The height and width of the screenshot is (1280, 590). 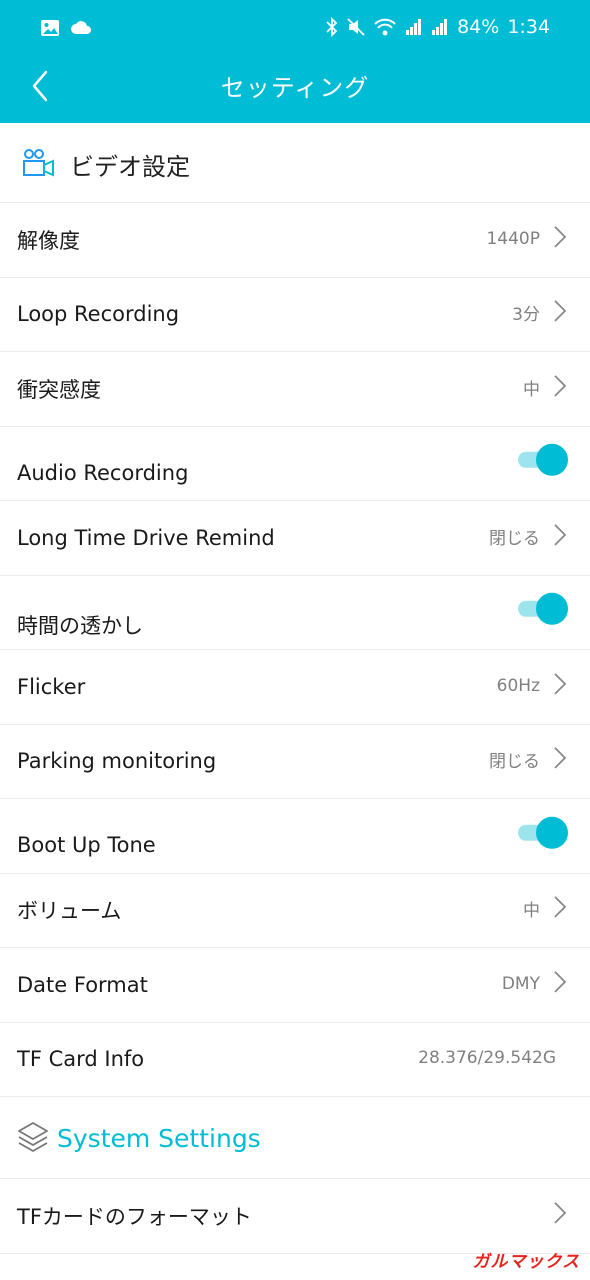 What do you see at coordinates (295, 1060) in the screenshot?
I see `setting-row-tf-card-info: TF Card Info 28.376/29.542G` at bounding box center [295, 1060].